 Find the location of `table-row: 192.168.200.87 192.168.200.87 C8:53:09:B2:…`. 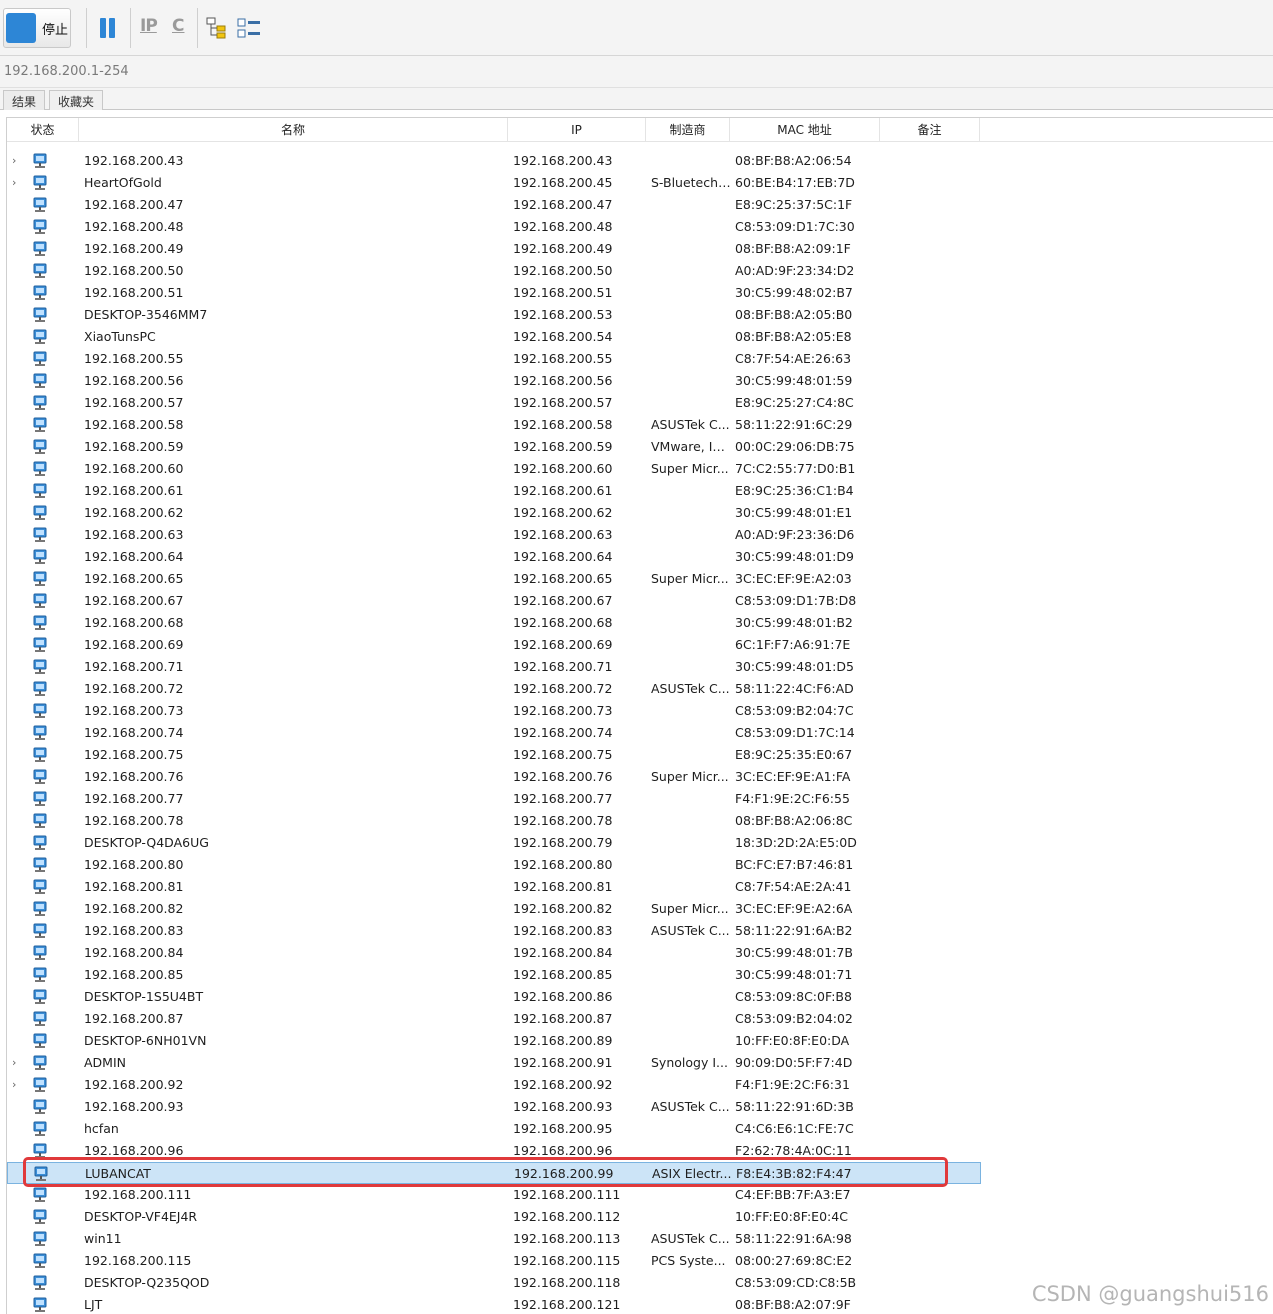

table-row: 192.168.200.87 192.168.200.87 C8:53:09:B2:… is located at coordinates (640, 1019).